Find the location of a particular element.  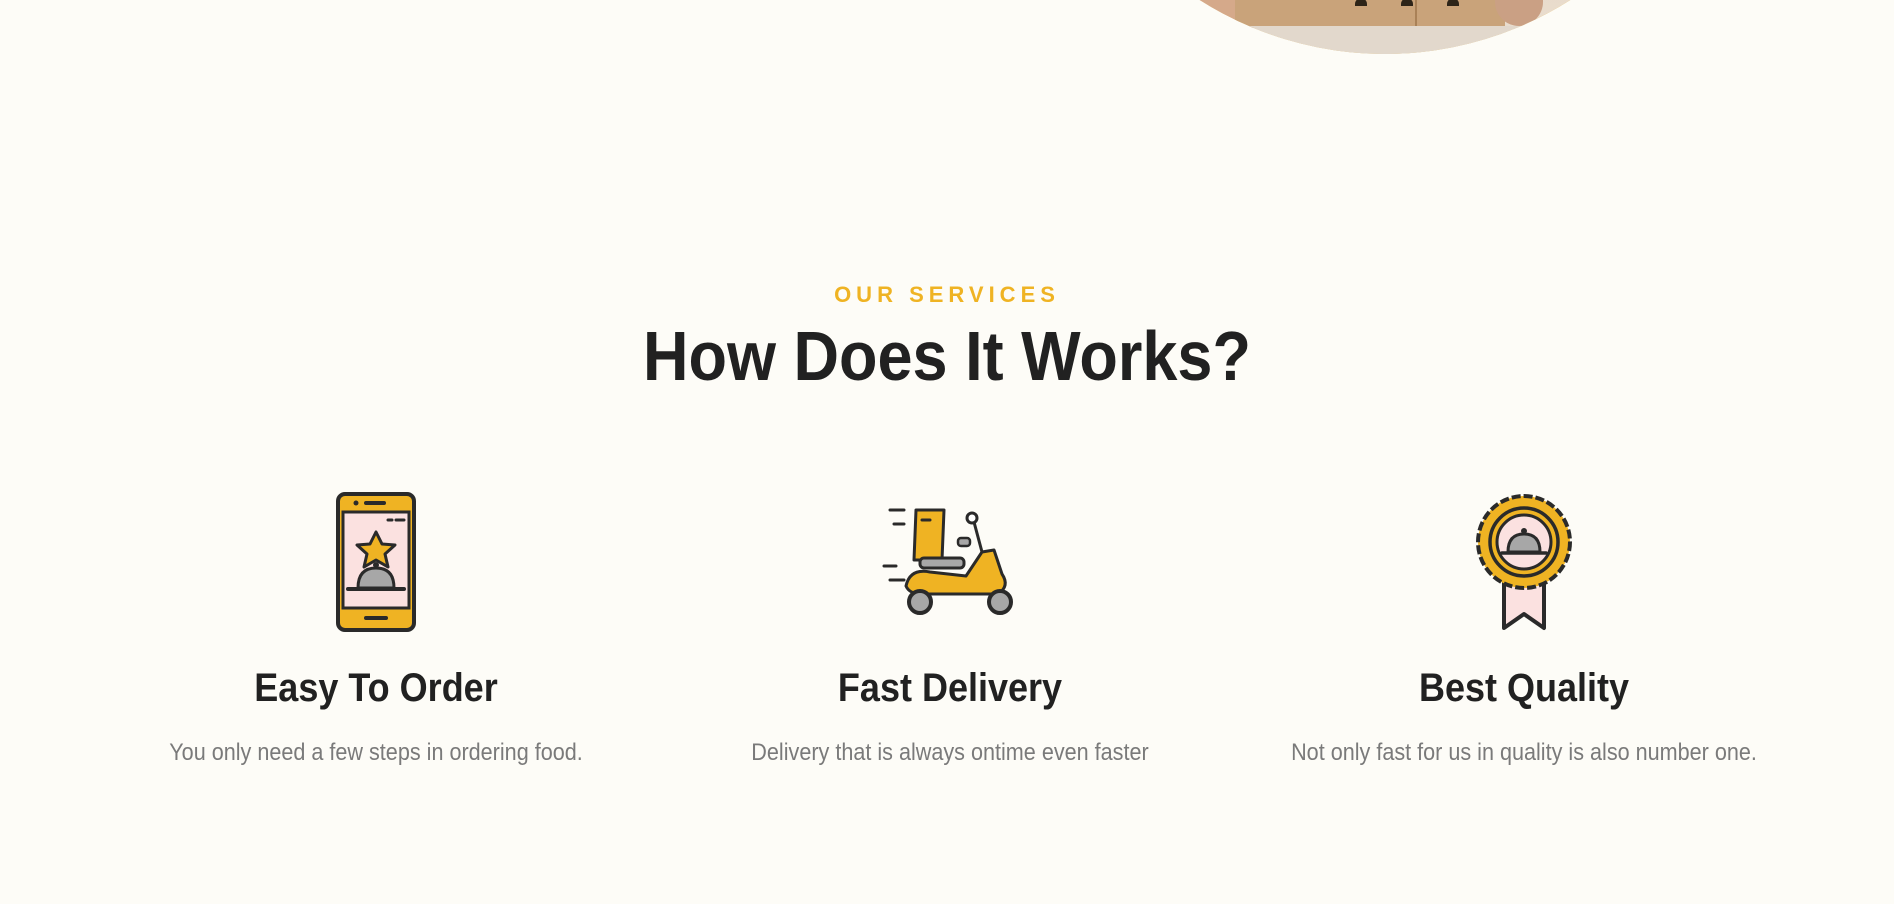

quality-badge-icon is located at coordinates (1524, 562).